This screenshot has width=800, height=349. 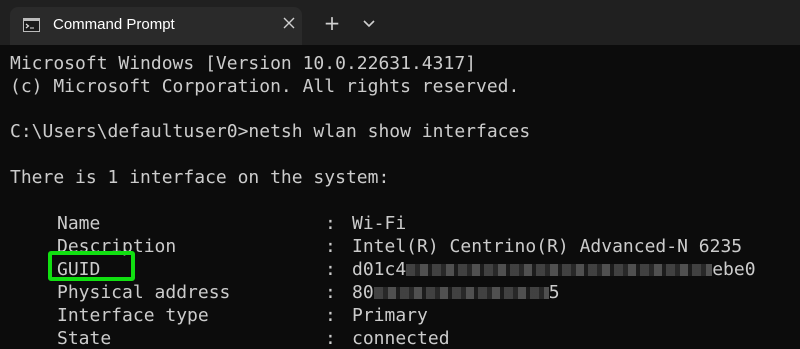 I want to click on terminal-icon, so click(x=31, y=25).